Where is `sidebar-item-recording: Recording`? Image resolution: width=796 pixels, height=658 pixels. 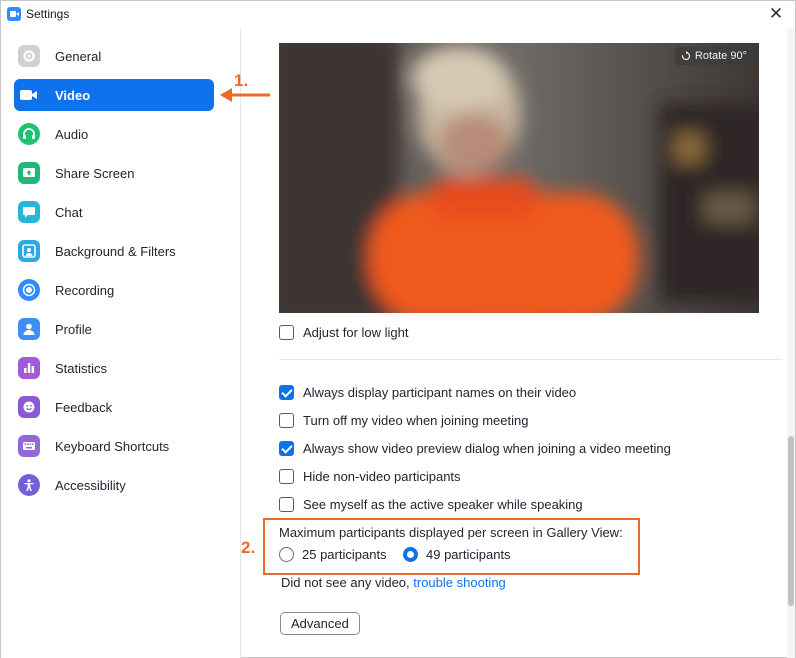 sidebar-item-recording: Recording is located at coordinates (114, 290).